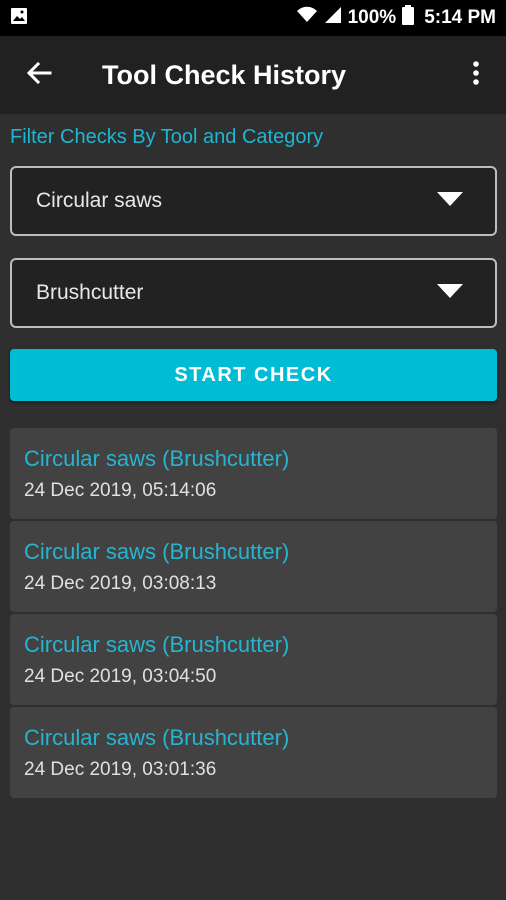  I want to click on history-item-date: 24 Dec 2019, 03:04:50, so click(120, 676).